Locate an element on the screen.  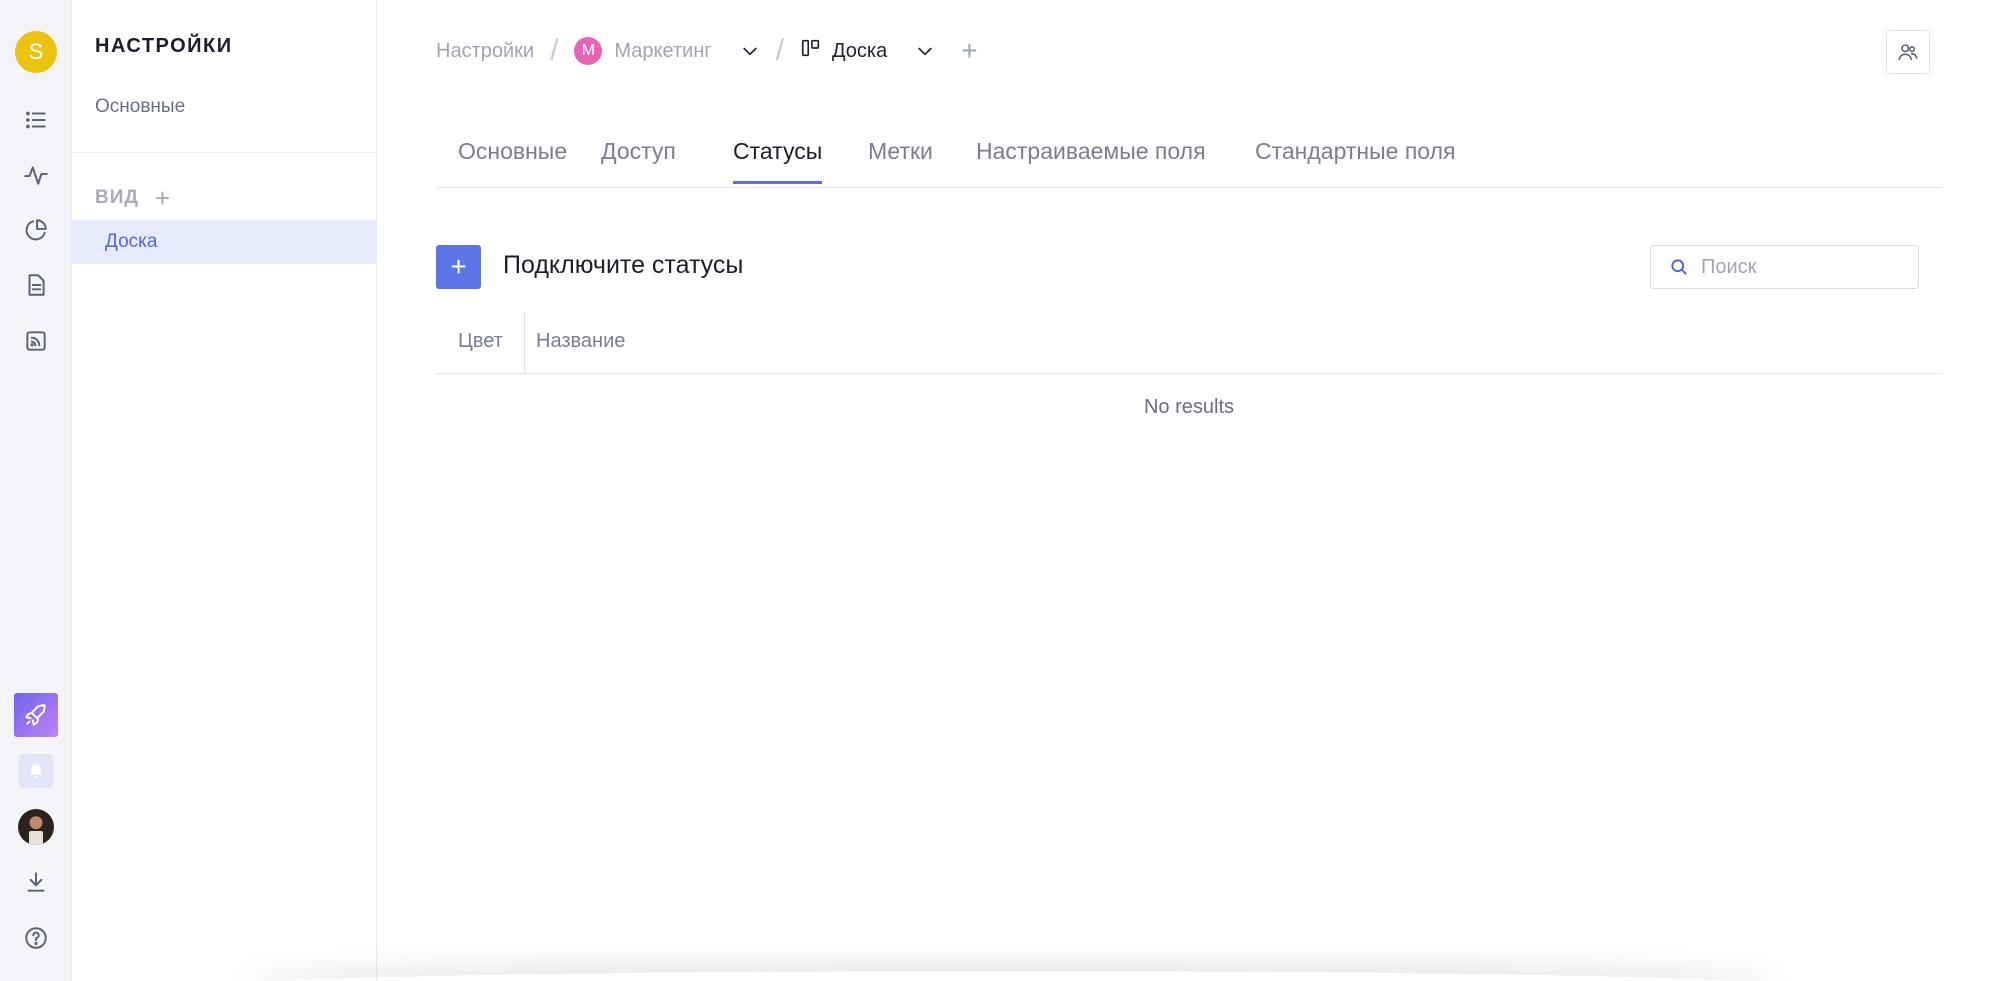
tab-general: Основные is located at coordinates (512, 159).